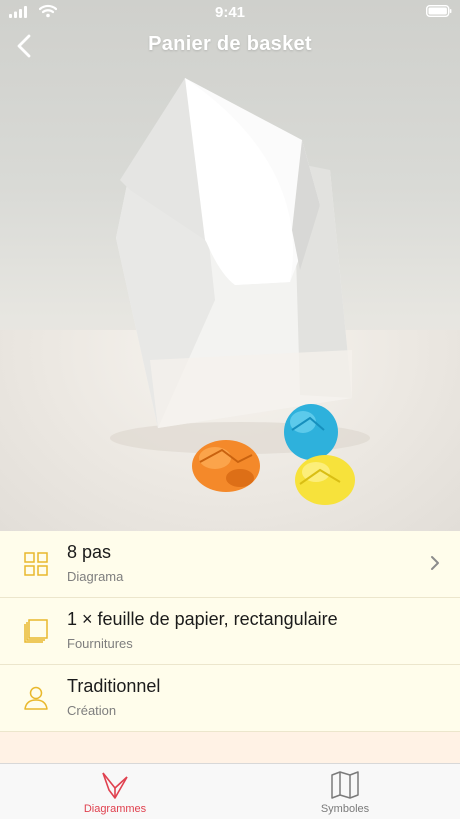  I want to click on supplies-title: 1 × feuille de papier, rectangulaire, so click(202, 619).